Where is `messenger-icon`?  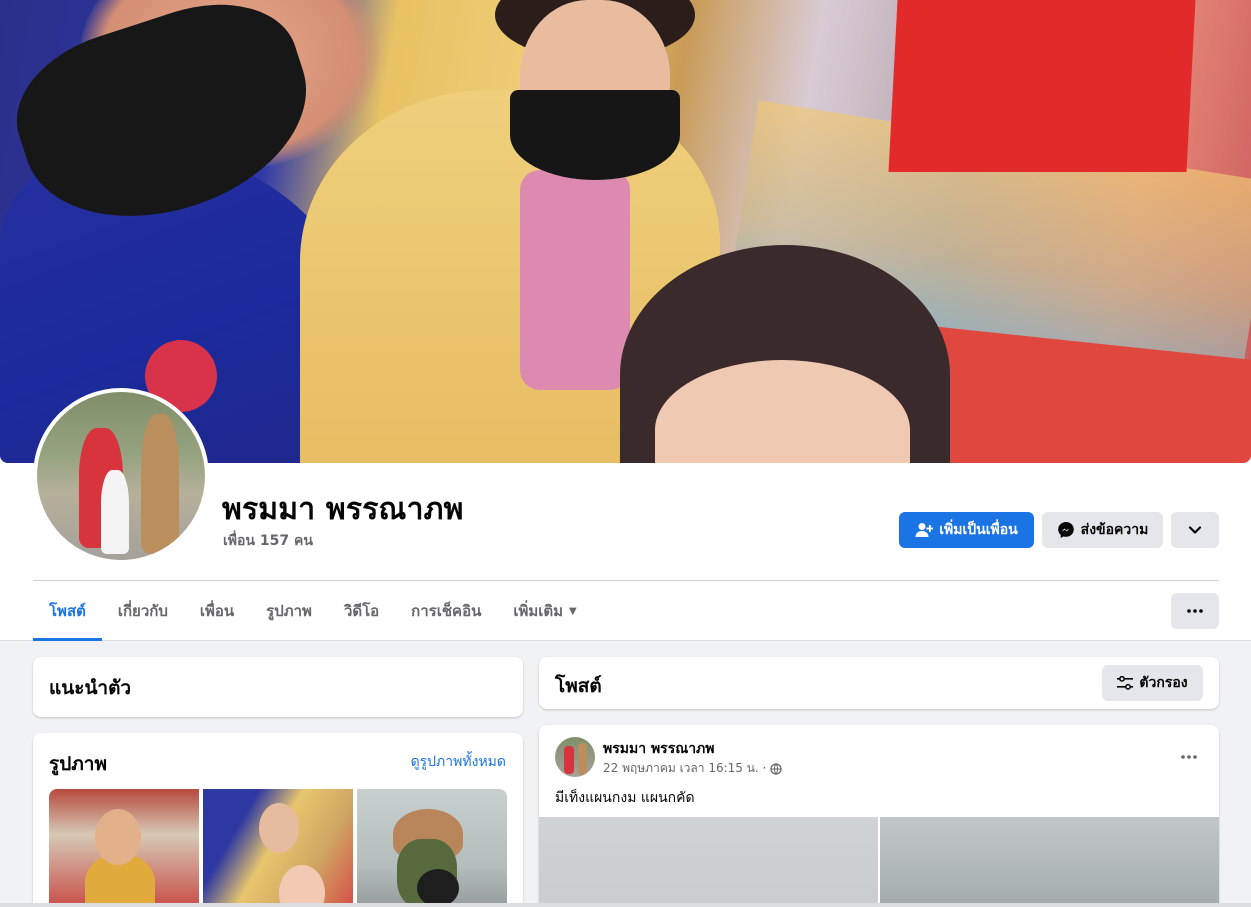 messenger-icon is located at coordinates (1066, 530).